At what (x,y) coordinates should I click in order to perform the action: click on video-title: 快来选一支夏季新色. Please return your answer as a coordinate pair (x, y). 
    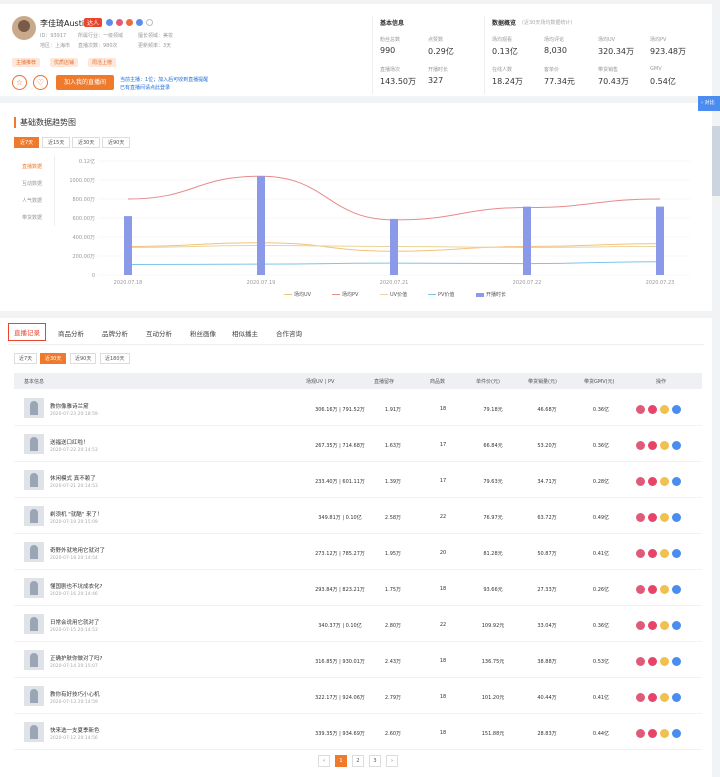
    Looking at the image, I should click on (75, 730).